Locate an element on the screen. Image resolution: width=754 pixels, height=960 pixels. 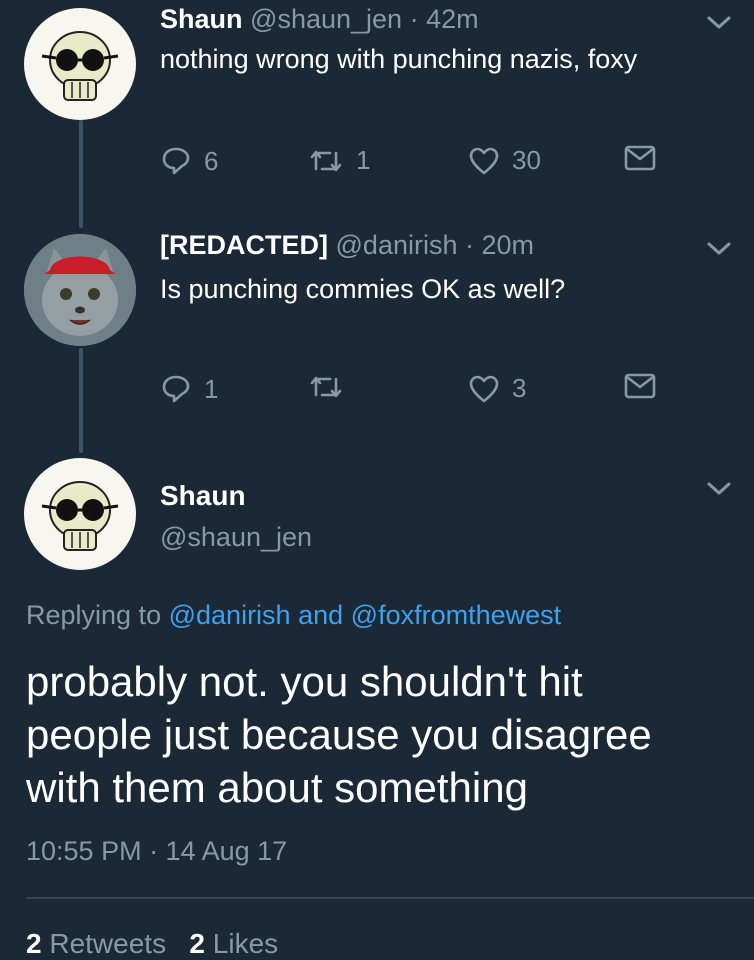
tweet-text: nothing wrong with punching nazis, foxy is located at coordinates (399, 59).